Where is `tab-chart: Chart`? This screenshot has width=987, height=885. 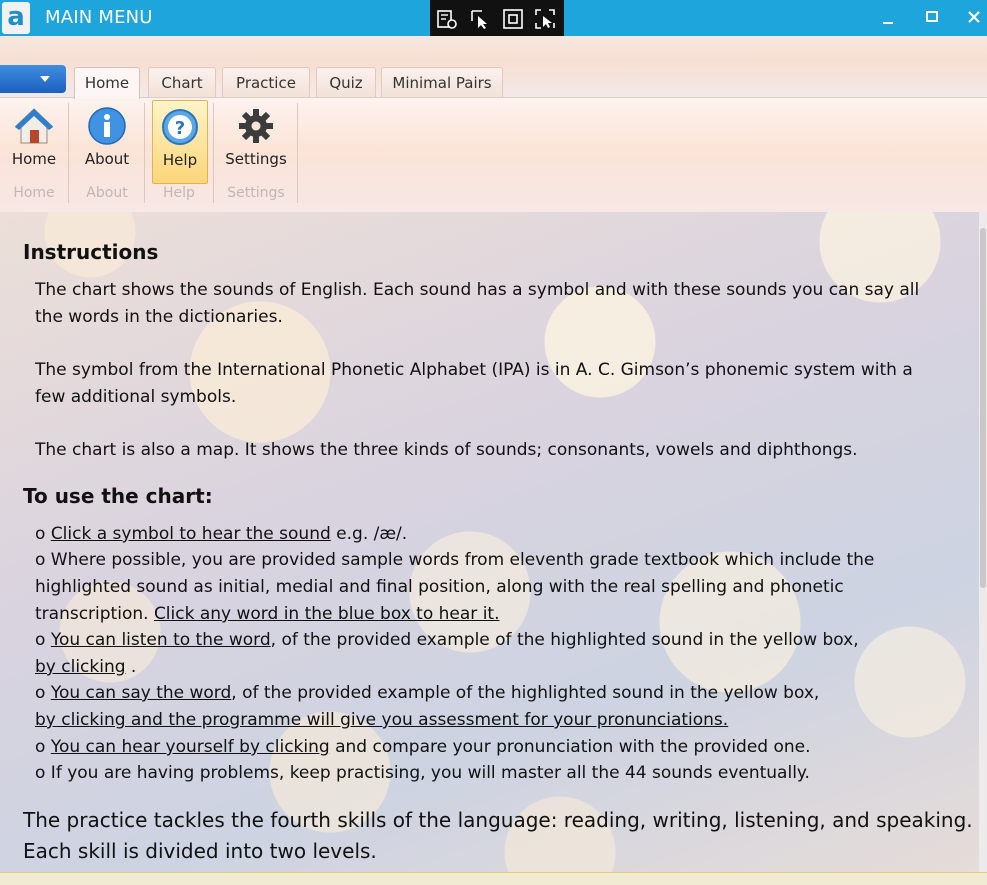 tab-chart: Chart is located at coordinates (182, 82).